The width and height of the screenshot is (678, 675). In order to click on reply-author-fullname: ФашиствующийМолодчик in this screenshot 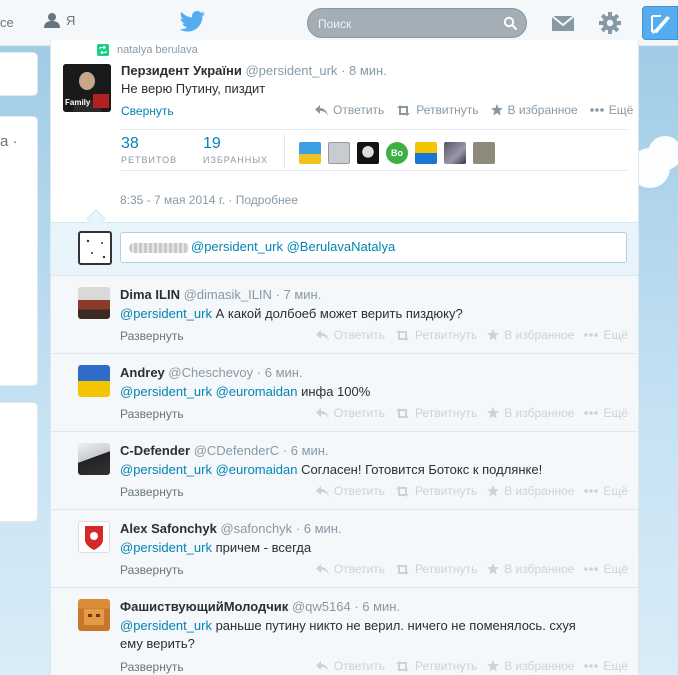, I will do `click(204, 606)`.